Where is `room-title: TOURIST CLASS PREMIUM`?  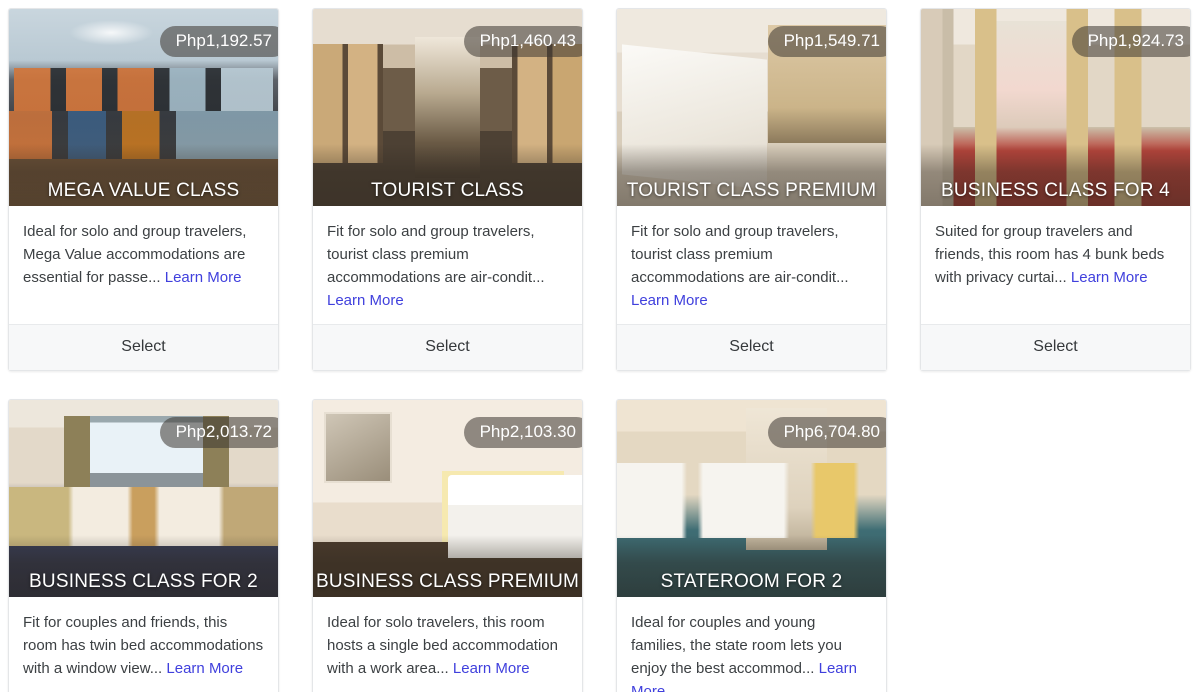 room-title: TOURIST CLASS PREMIUM is located at coordinates (751, 190).